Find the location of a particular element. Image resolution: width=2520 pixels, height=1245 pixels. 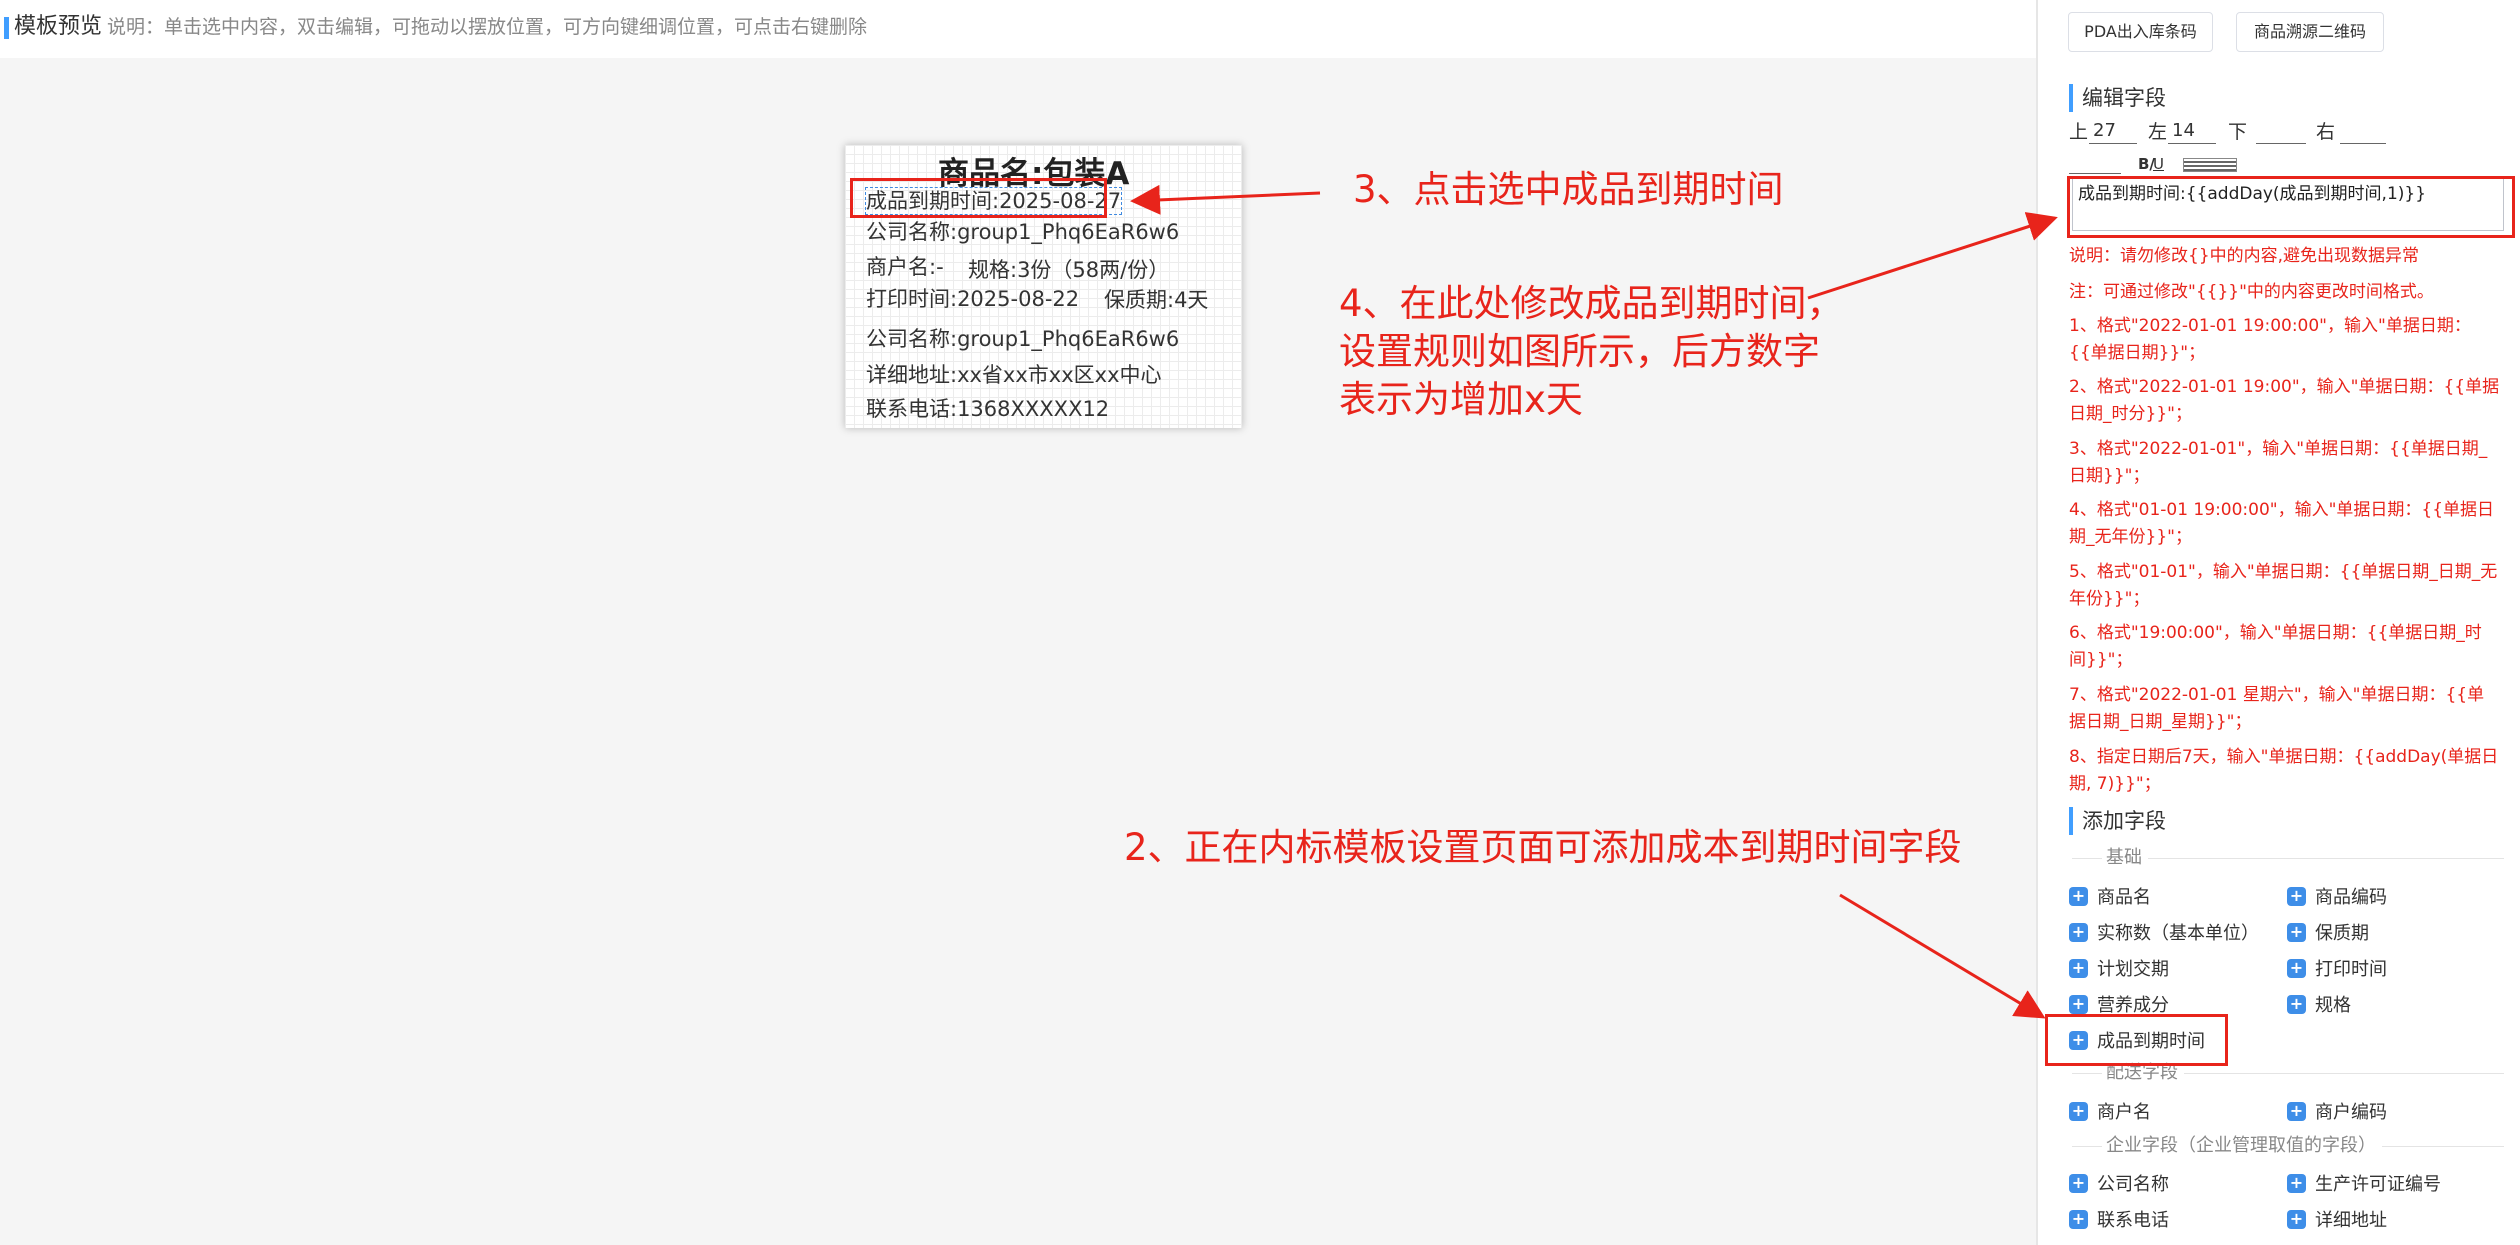

underline-toggle: U is located at coordinates (2158, 164).